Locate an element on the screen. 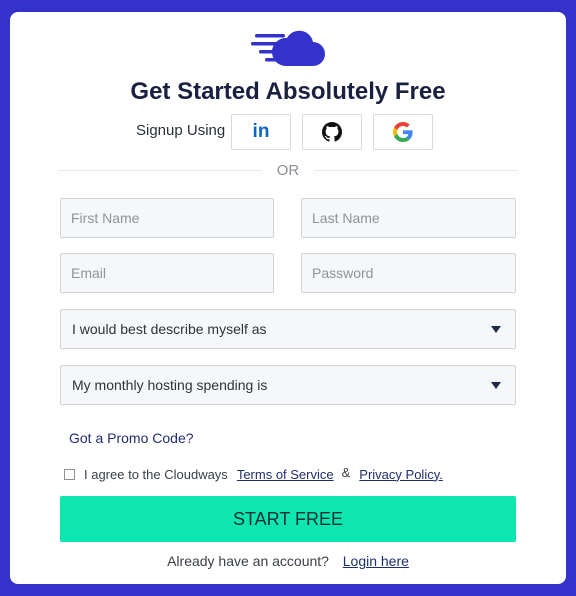 This screenshot has height=596, width=576. login-prompt-text: Already have an account? is located at coordinates (248, 561).